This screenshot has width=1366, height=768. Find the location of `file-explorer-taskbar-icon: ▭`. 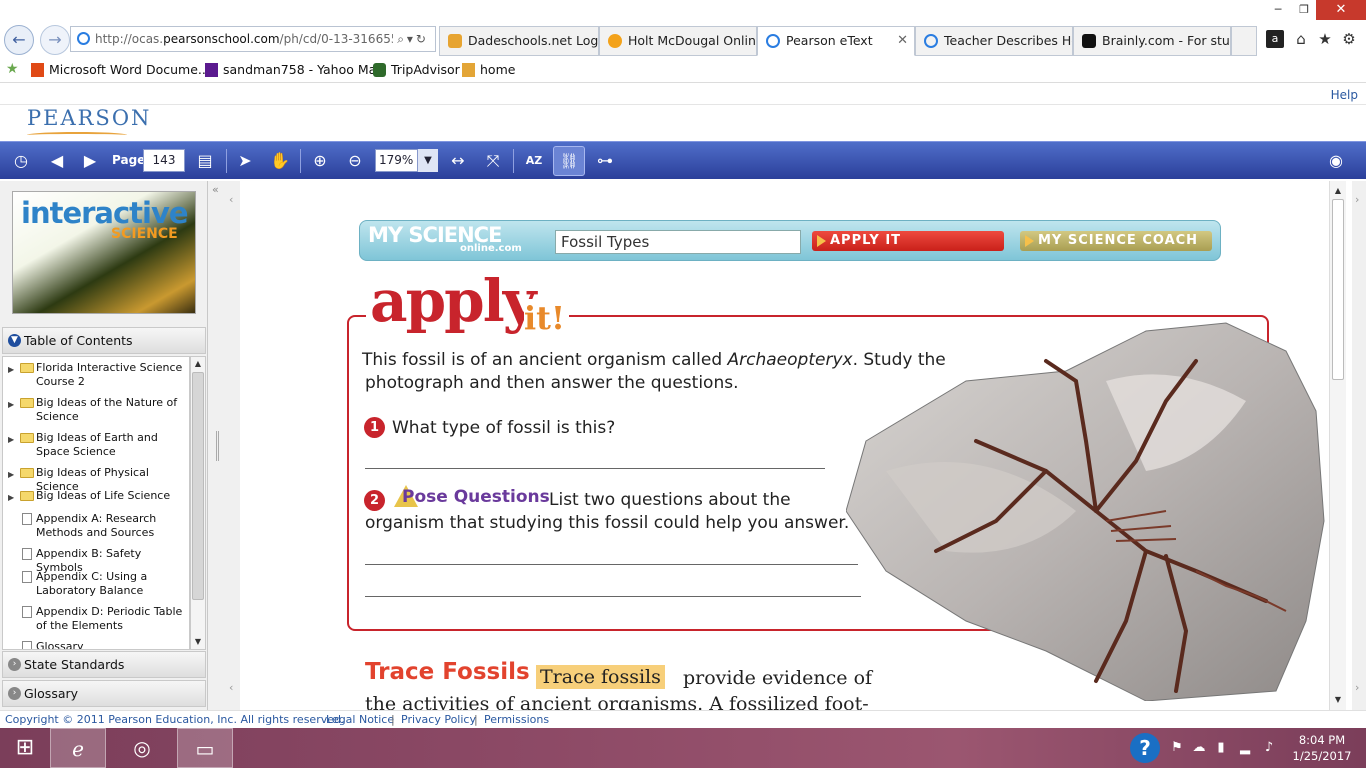

file-explorer-taskbar-icon: ▭ is located at coordinates (205, 748).